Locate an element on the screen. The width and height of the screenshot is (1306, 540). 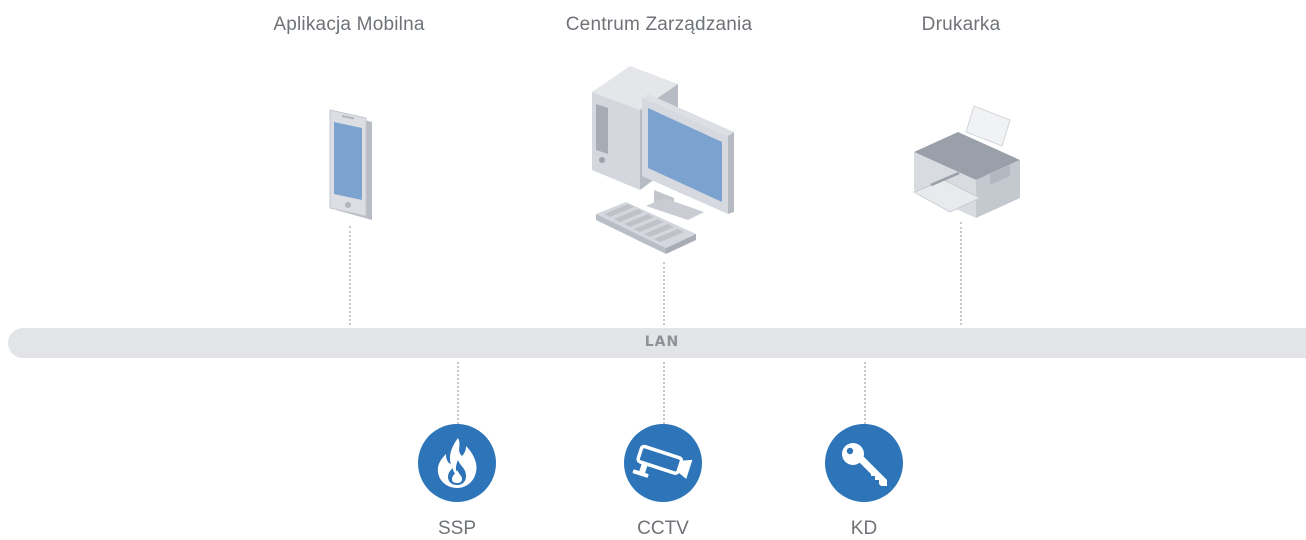
node-label-management-center: Centrum Zarządzania is located at coordinates (659, 24).